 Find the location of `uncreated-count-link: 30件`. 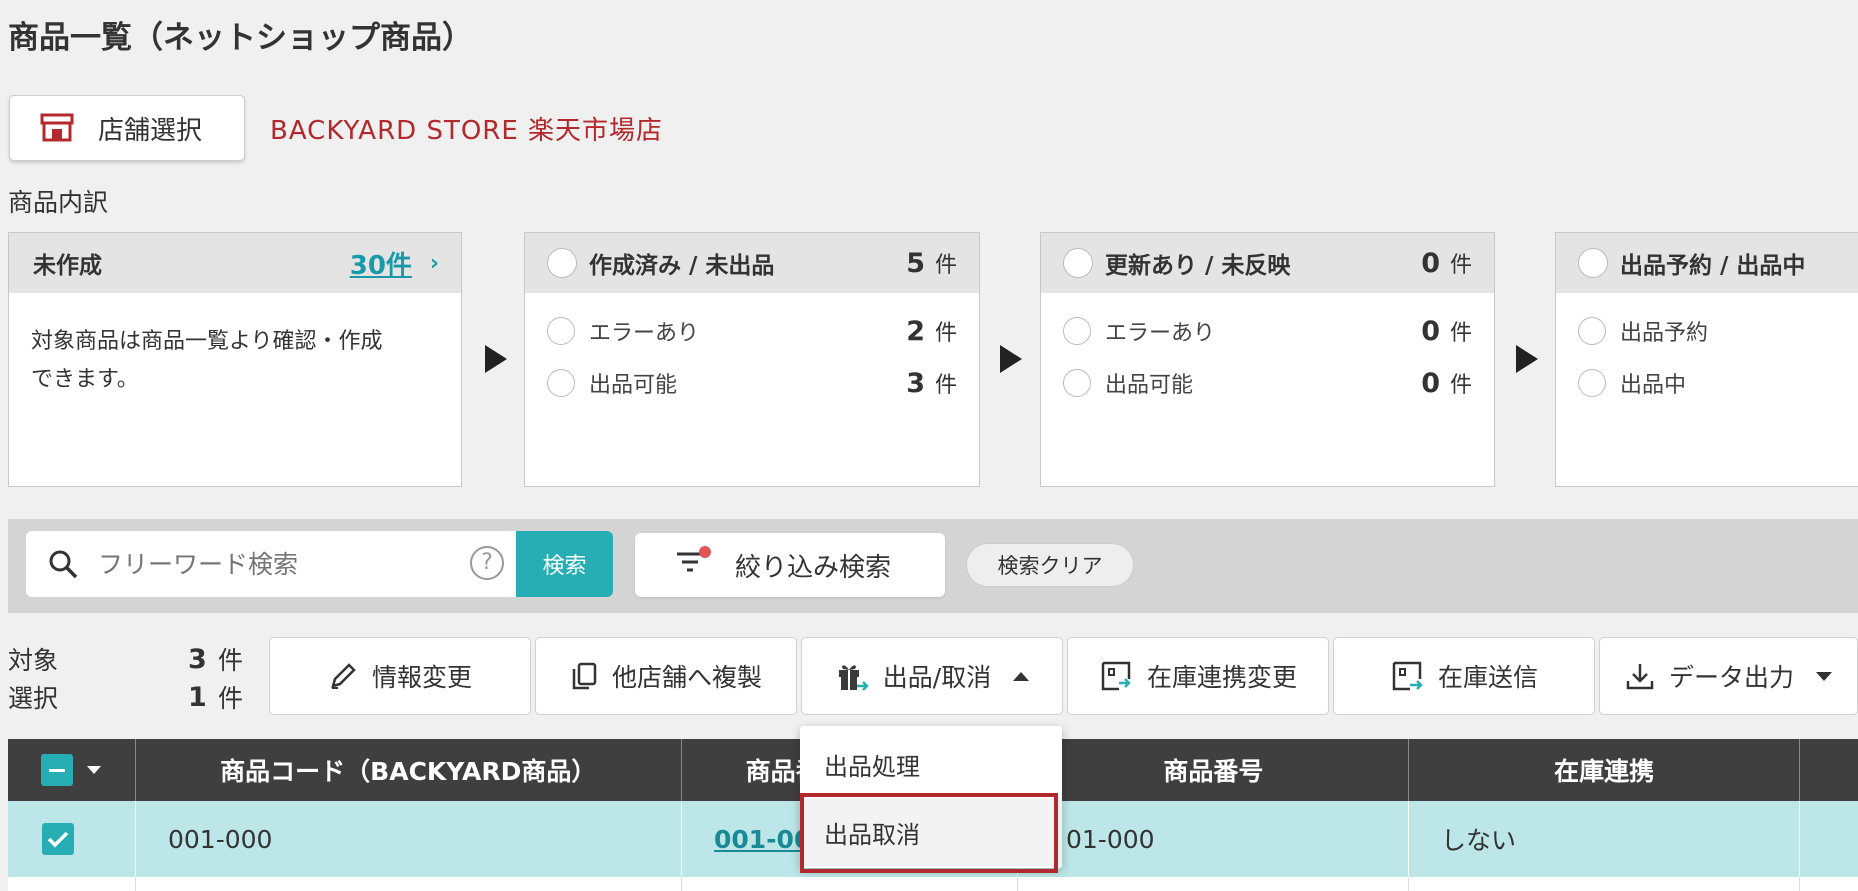

uncreated-count-link: 30件 is located at coordinates (381, 263).